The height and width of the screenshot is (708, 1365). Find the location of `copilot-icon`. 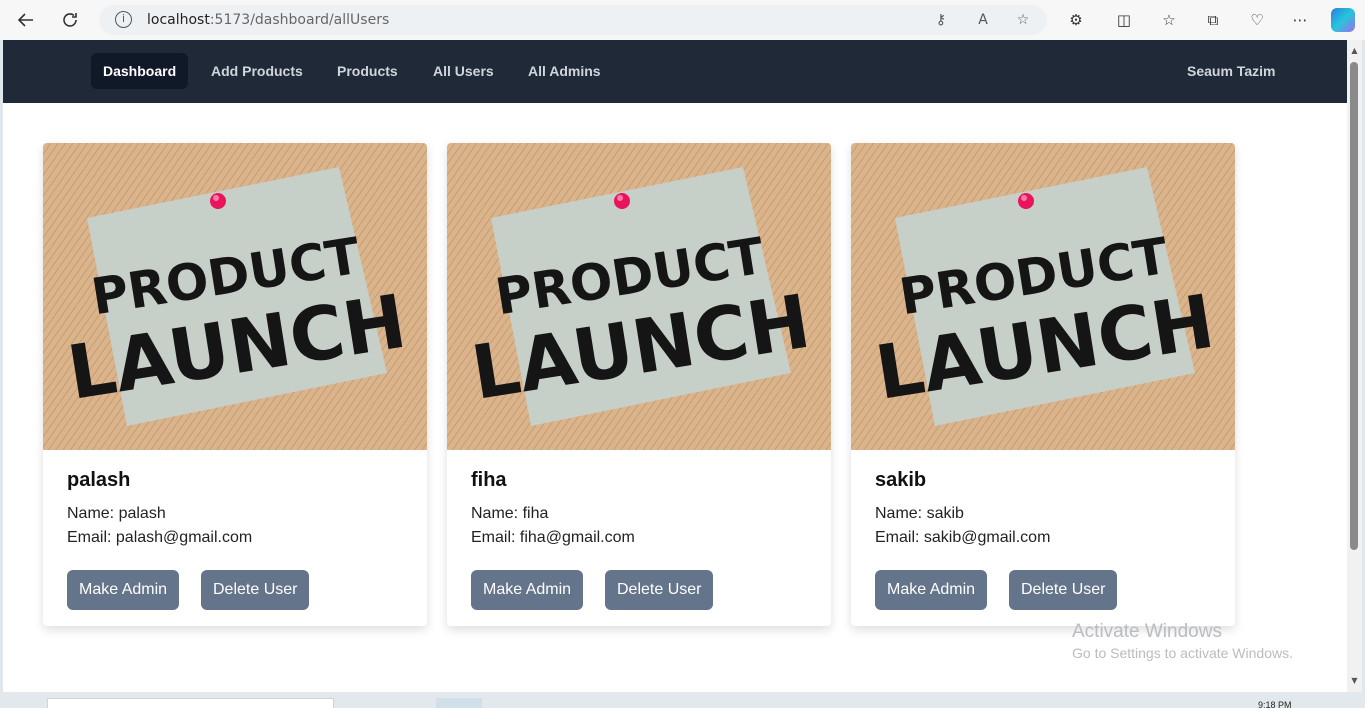

copilot-icon is located at coordinates (1343, 20).